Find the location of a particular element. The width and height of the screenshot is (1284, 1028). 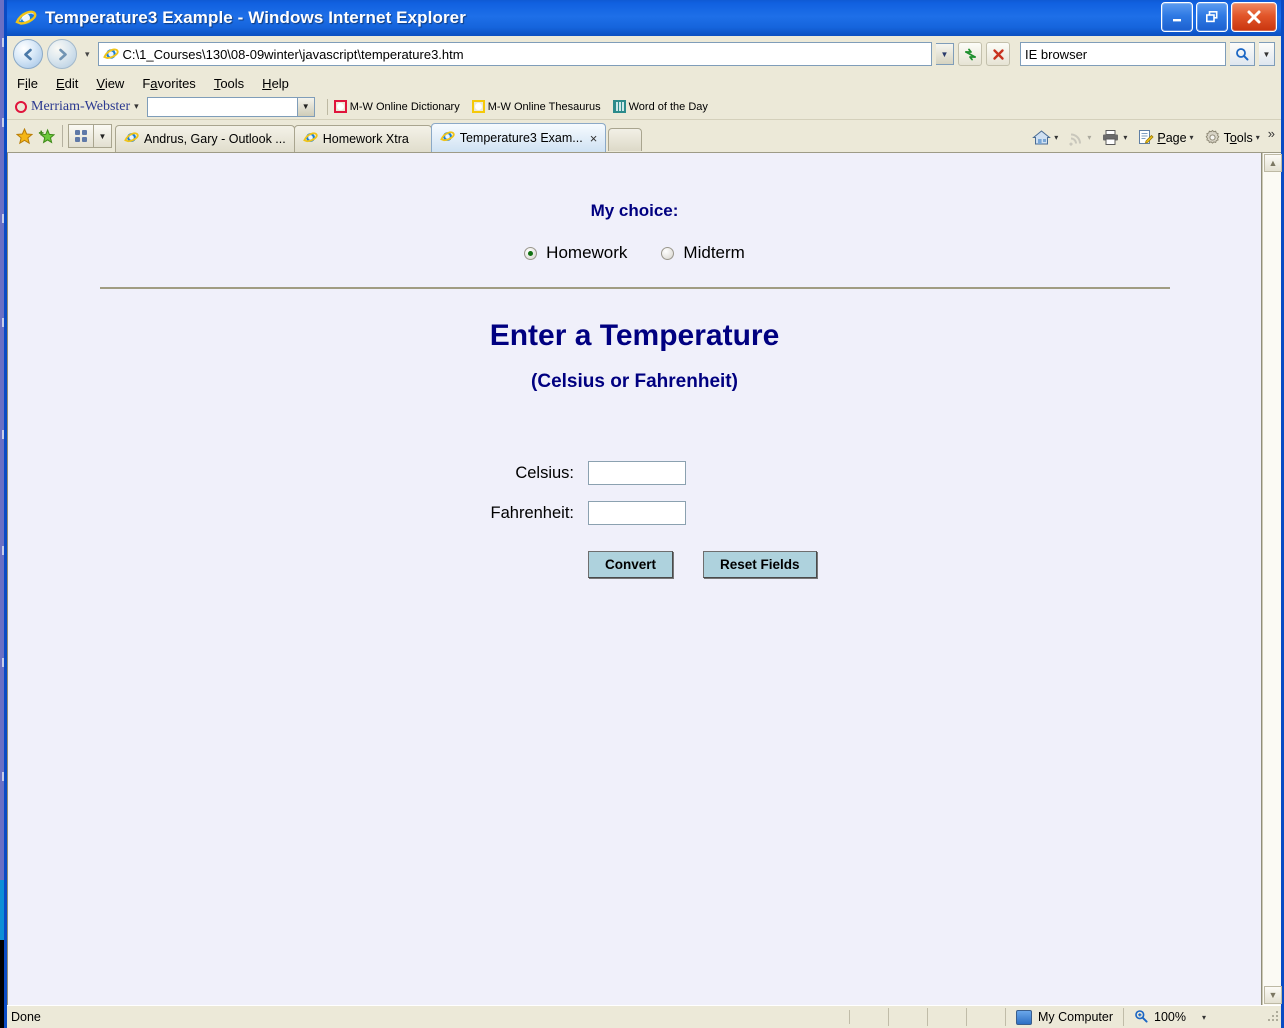

command-bar: ▾ ▾ ▾ Page ▾ Tools ▾ » is located at coordinates (1151, 137).